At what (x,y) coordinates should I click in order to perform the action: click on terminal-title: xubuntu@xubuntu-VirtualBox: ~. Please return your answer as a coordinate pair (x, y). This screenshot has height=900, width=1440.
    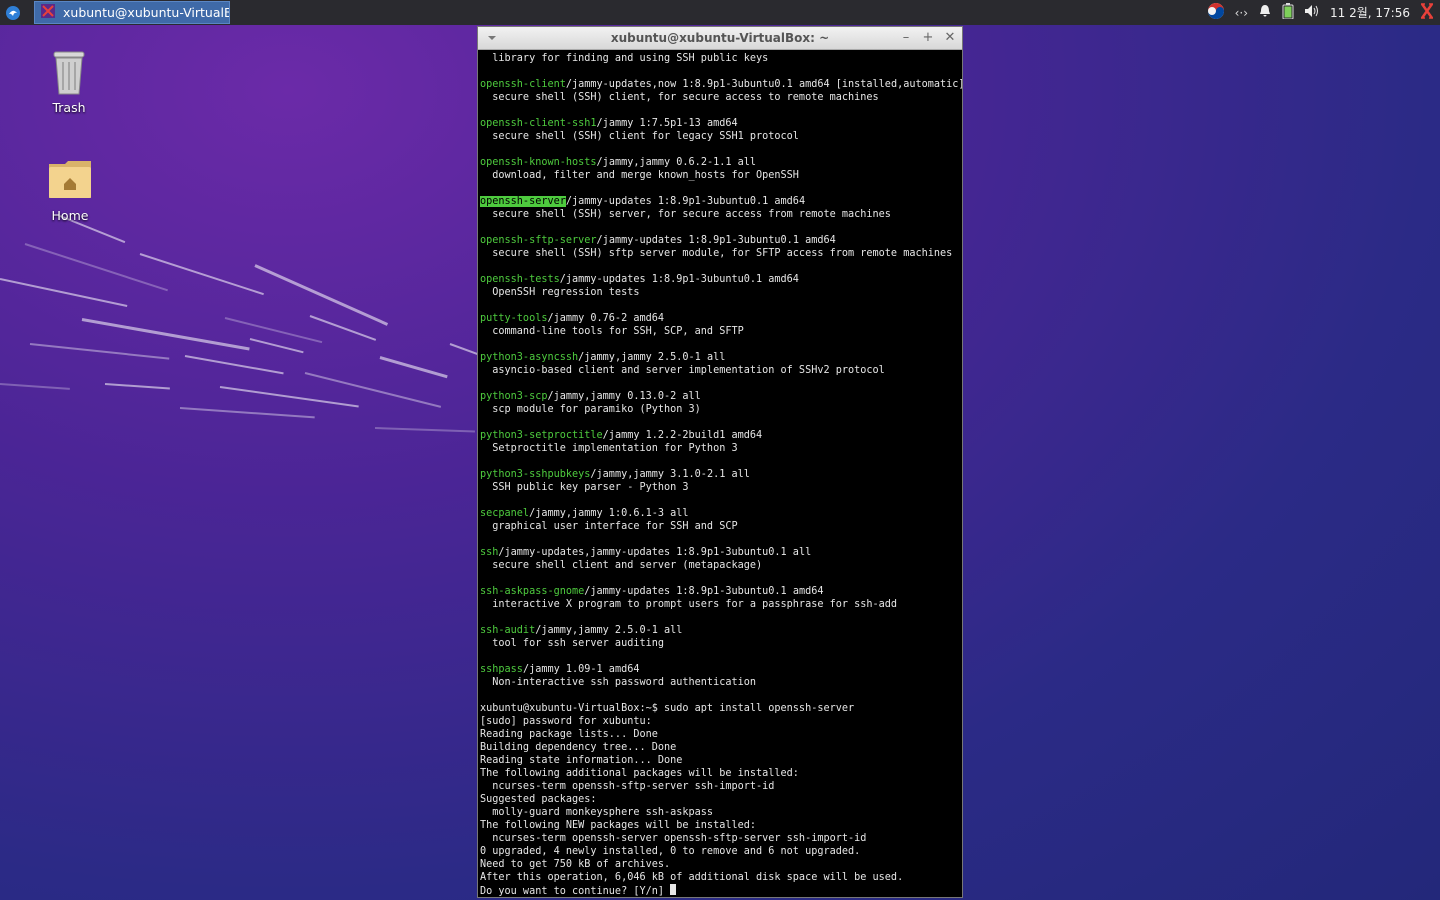
    Looking at the image, I should click on (720, 38).